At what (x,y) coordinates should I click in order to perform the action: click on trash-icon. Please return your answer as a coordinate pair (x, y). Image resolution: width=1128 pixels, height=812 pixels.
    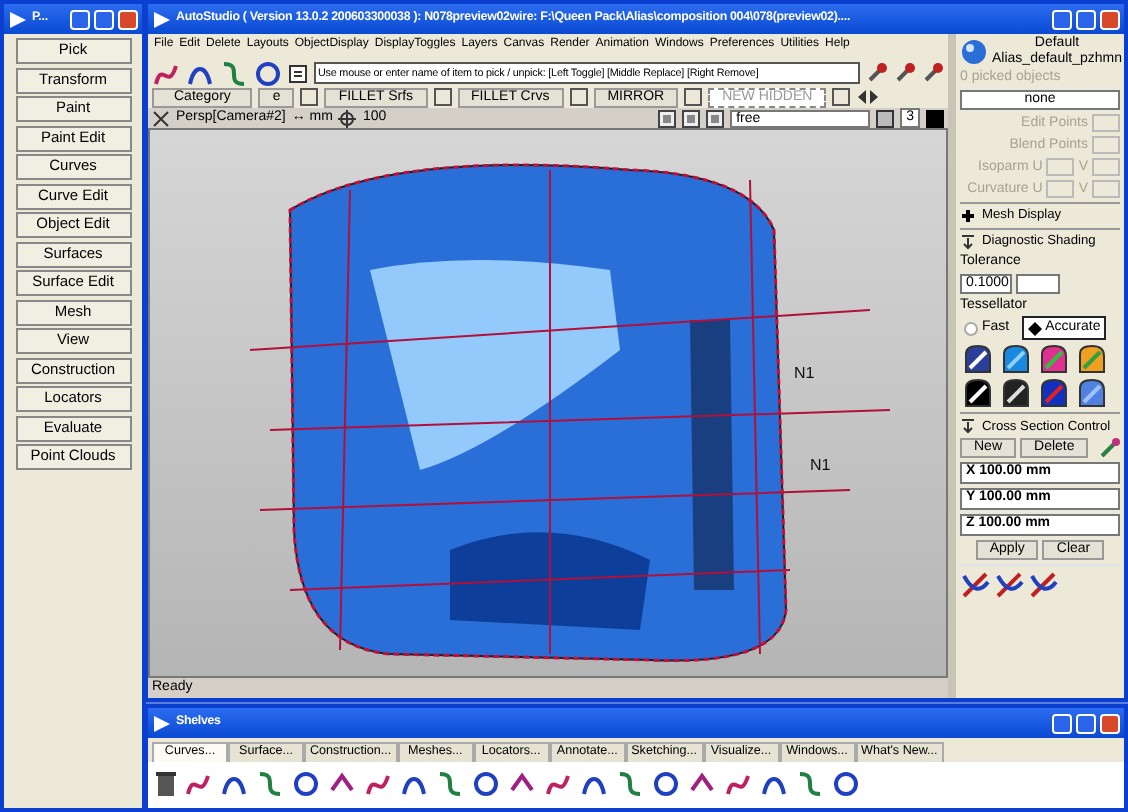
    Looking at the image, I should click on (166, 784).